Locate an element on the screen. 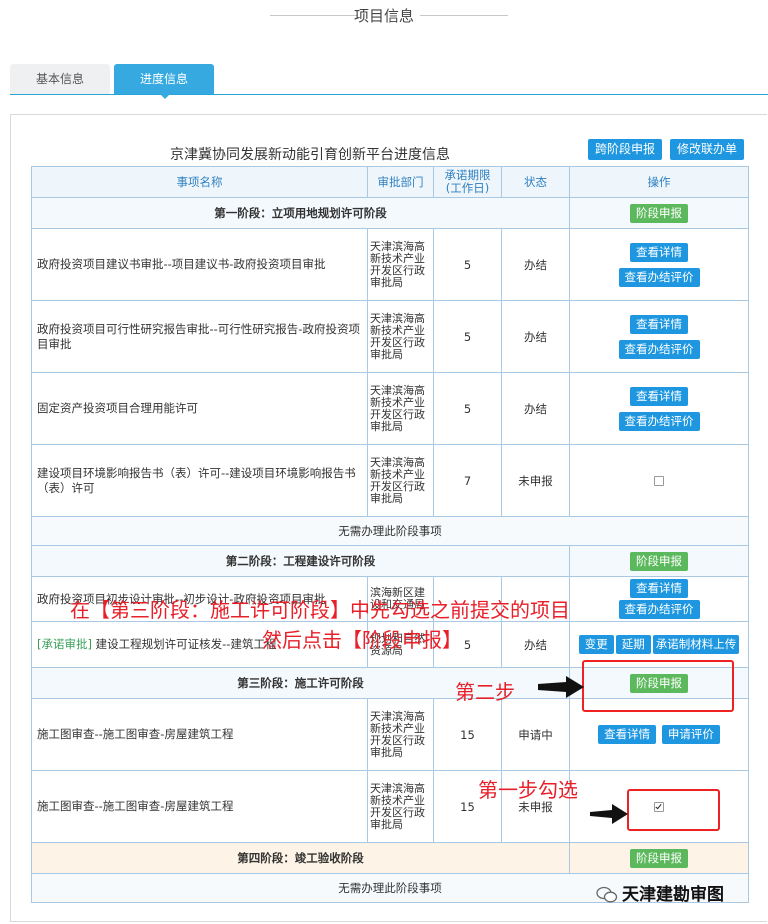 The width and height of the screenshot is (768, 924). header-divider-right is located at coordinates (464, 15).